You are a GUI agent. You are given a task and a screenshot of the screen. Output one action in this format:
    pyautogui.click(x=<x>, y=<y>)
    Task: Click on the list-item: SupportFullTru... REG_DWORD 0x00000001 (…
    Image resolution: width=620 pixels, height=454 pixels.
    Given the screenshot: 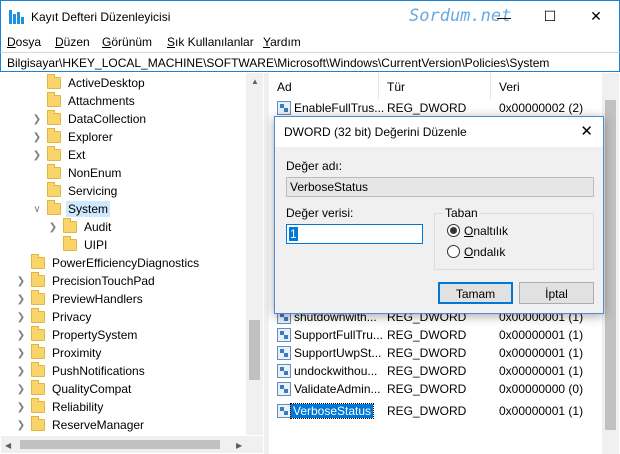 What is the action you would take?
    pyautogui.click(x=439, y=335)
    